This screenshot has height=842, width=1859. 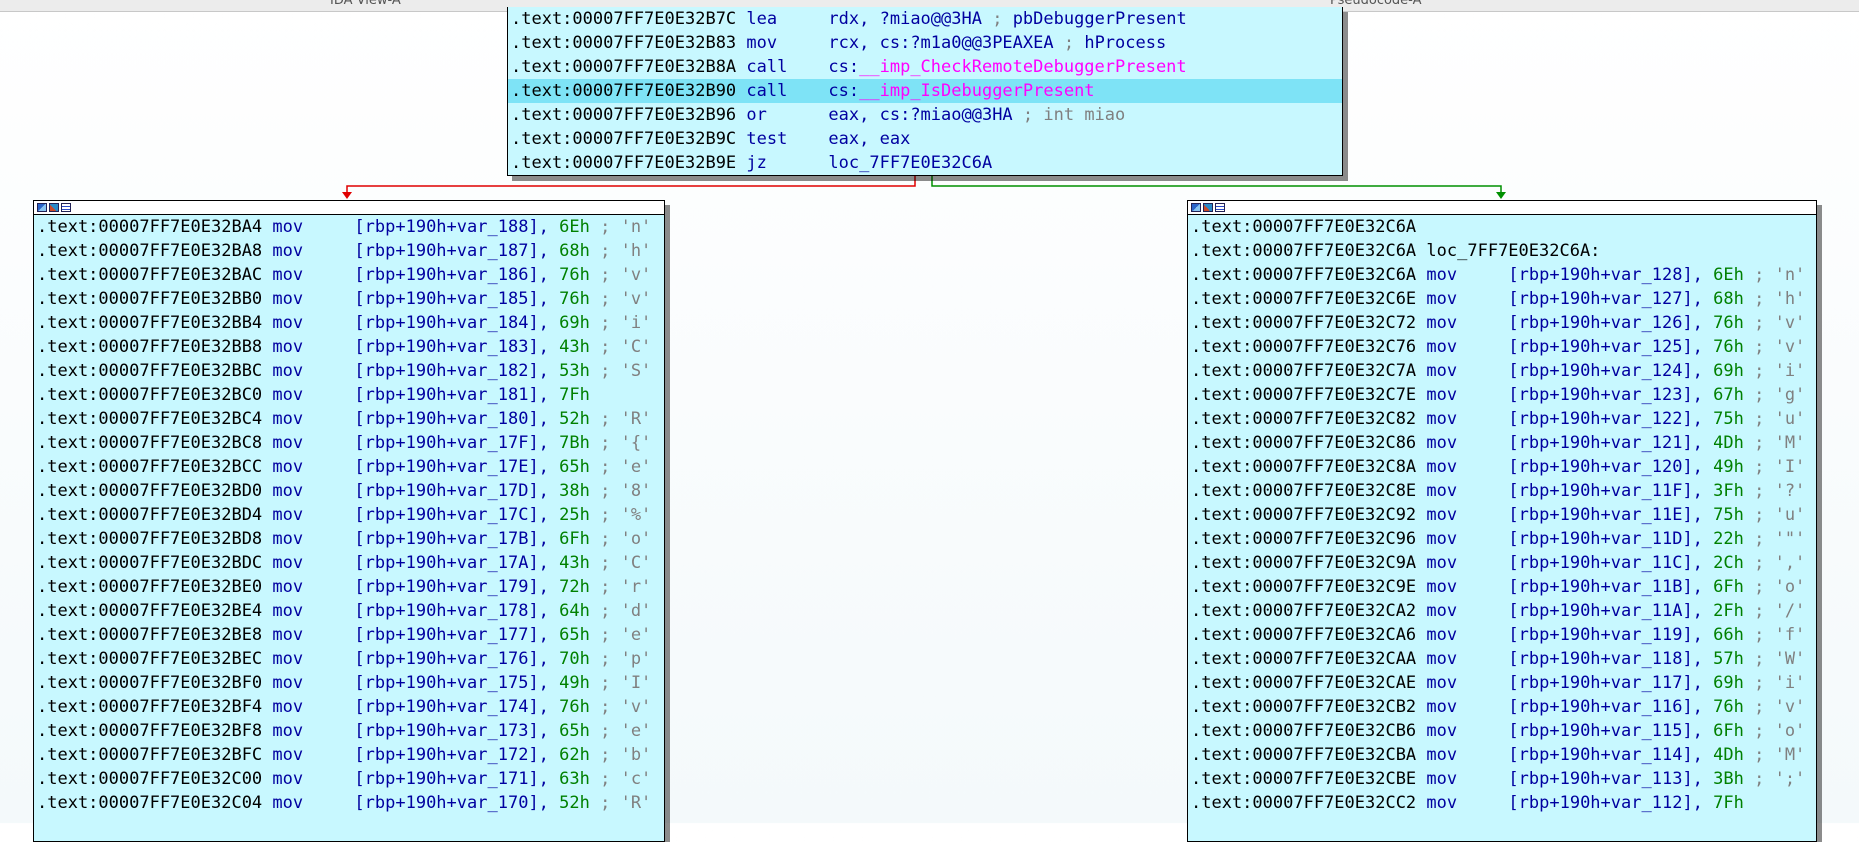 I want to click on stack-variable: var_125, so click(x=1646, y=347).